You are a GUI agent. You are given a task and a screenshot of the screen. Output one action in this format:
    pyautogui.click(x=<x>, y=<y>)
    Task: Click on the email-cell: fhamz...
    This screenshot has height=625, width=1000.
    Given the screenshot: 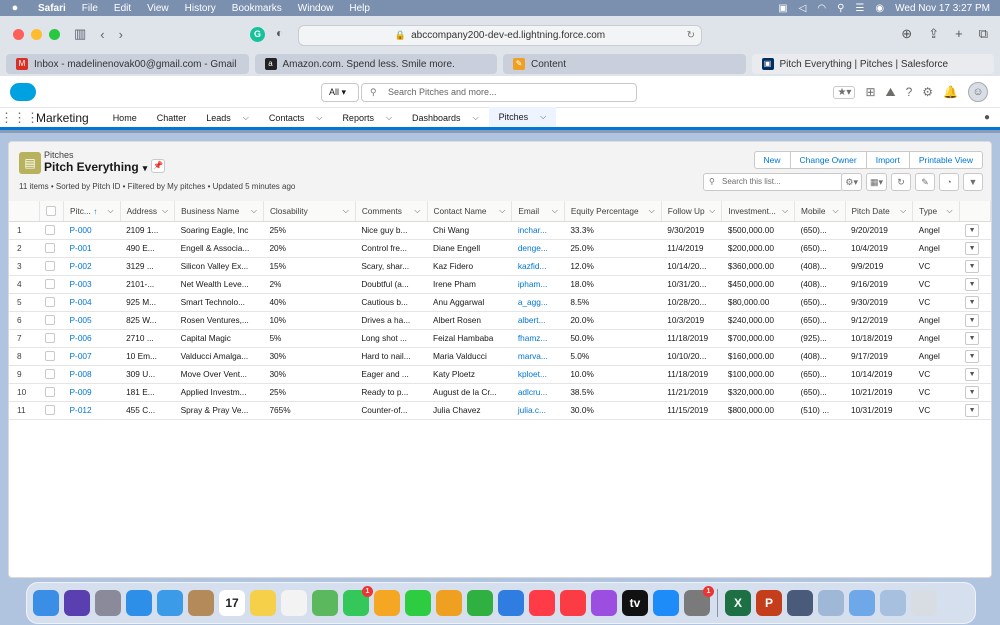 What is the action you would take?
    pyautogui.click(x=538, y=338)
    